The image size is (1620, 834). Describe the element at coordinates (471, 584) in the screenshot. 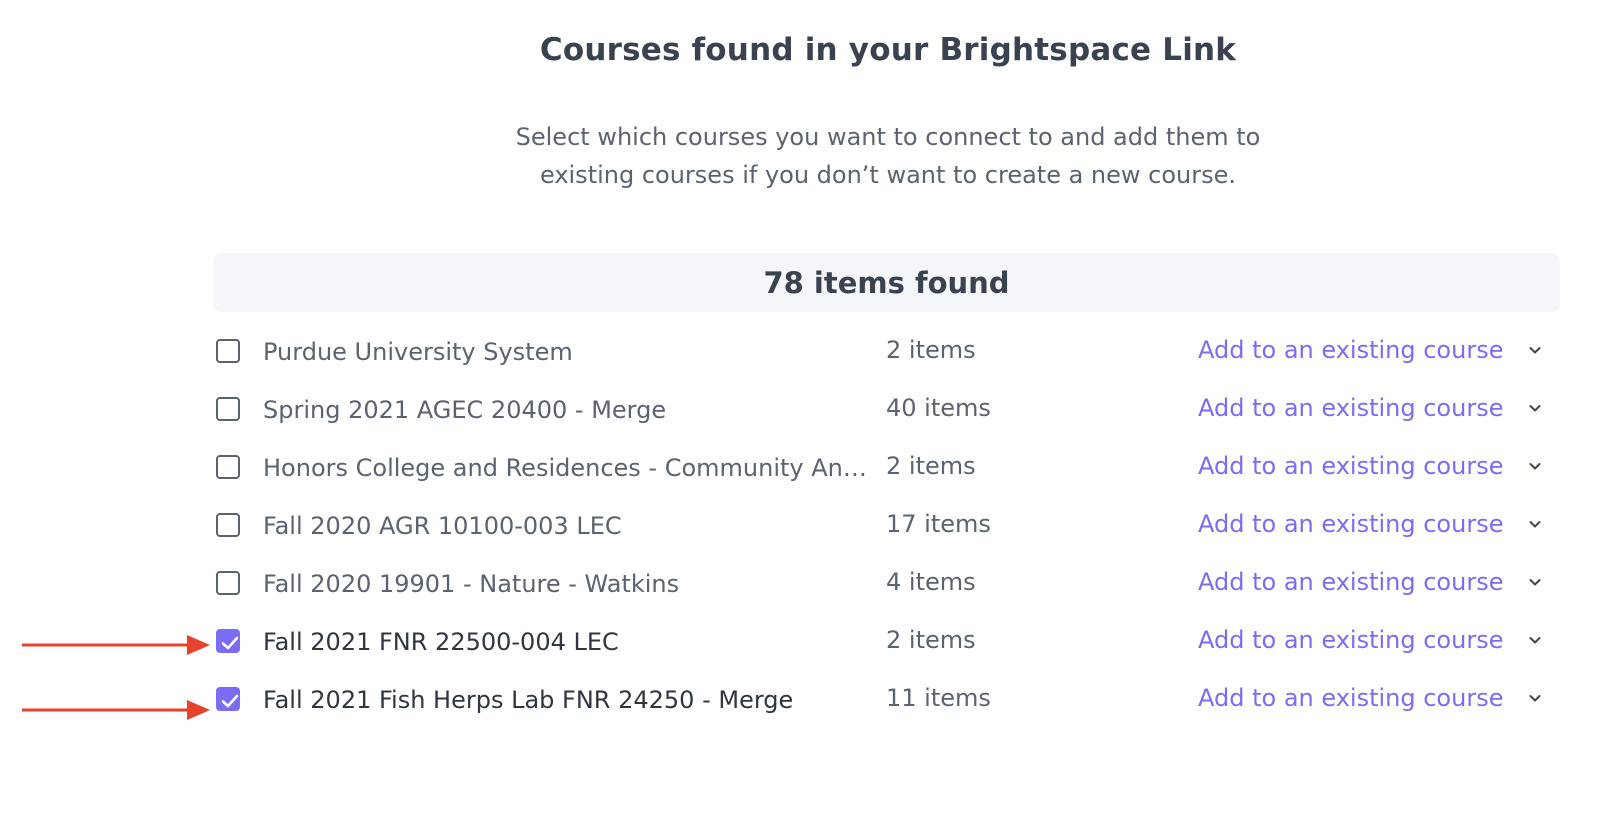

I see `course-name: Fall 2020 19901 - Nature - Watkins` at that location.